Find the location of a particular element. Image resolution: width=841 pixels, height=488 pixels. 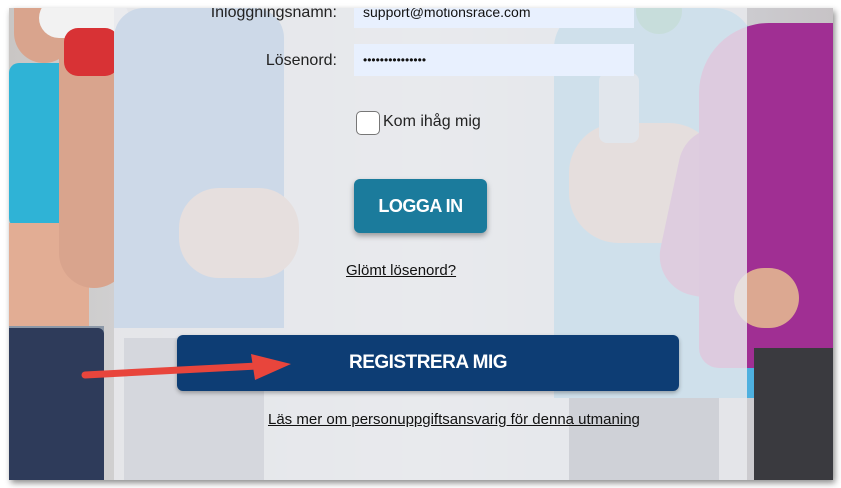

login-button: LOGGA IN is located at coordinates (420, 206).